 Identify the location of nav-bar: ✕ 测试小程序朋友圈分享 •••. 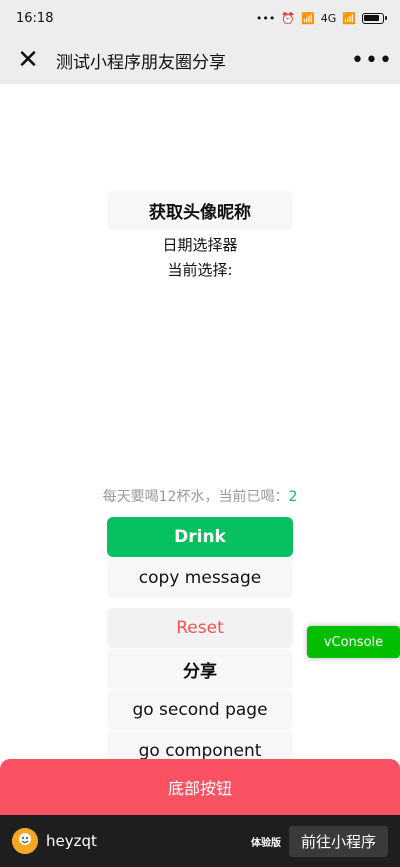
(200, 60).